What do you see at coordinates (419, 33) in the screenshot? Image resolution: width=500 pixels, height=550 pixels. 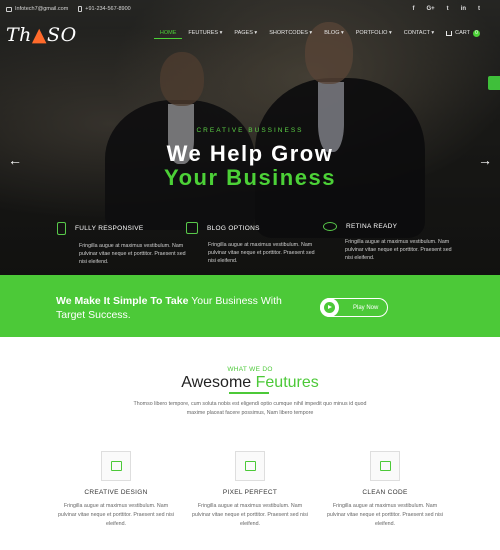 I see `nav-item-contact: CONTACT ▾` at bounding box center [419, 33].